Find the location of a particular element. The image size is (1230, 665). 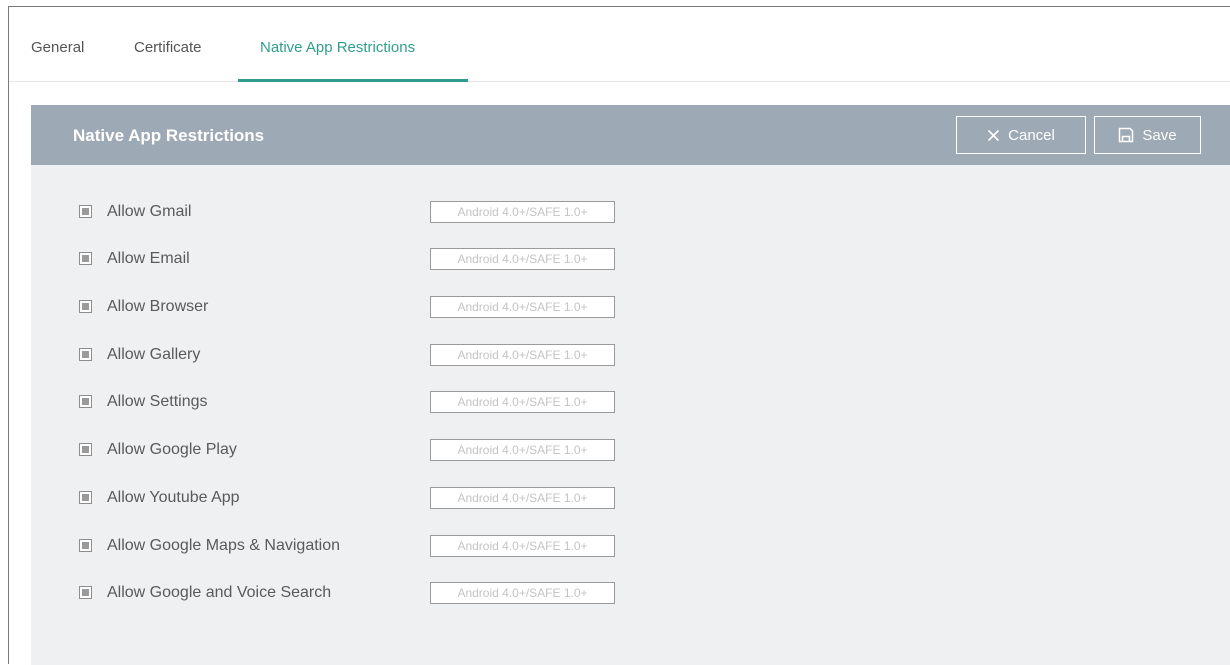

save-button: Save is located at coordinates (1147, 135).